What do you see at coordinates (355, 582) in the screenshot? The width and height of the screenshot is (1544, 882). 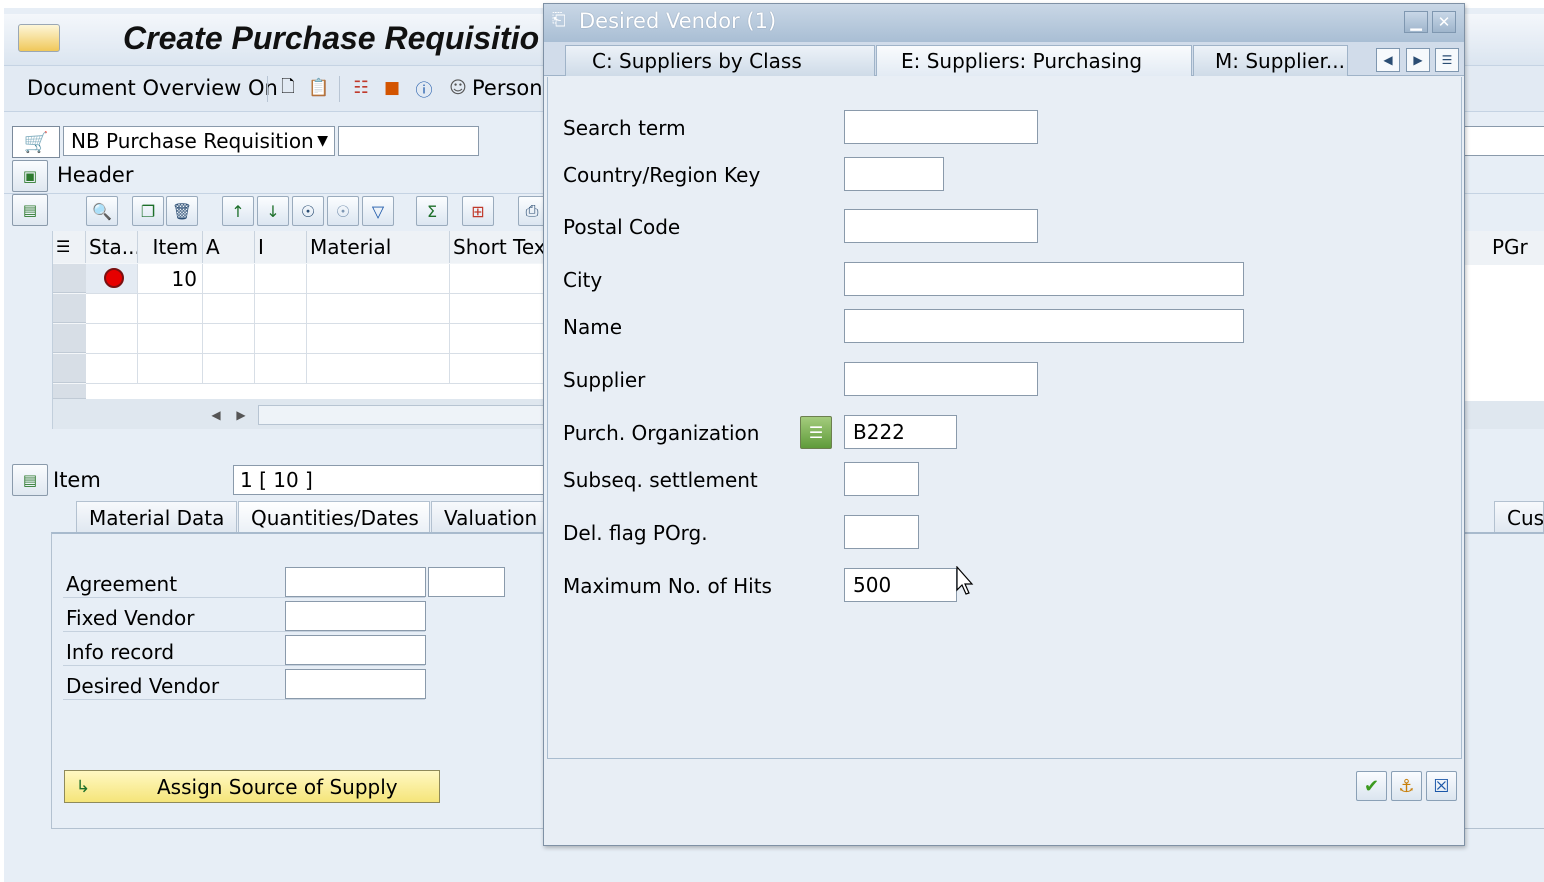 I see `agreement-input` at bounding box center [355, 582].